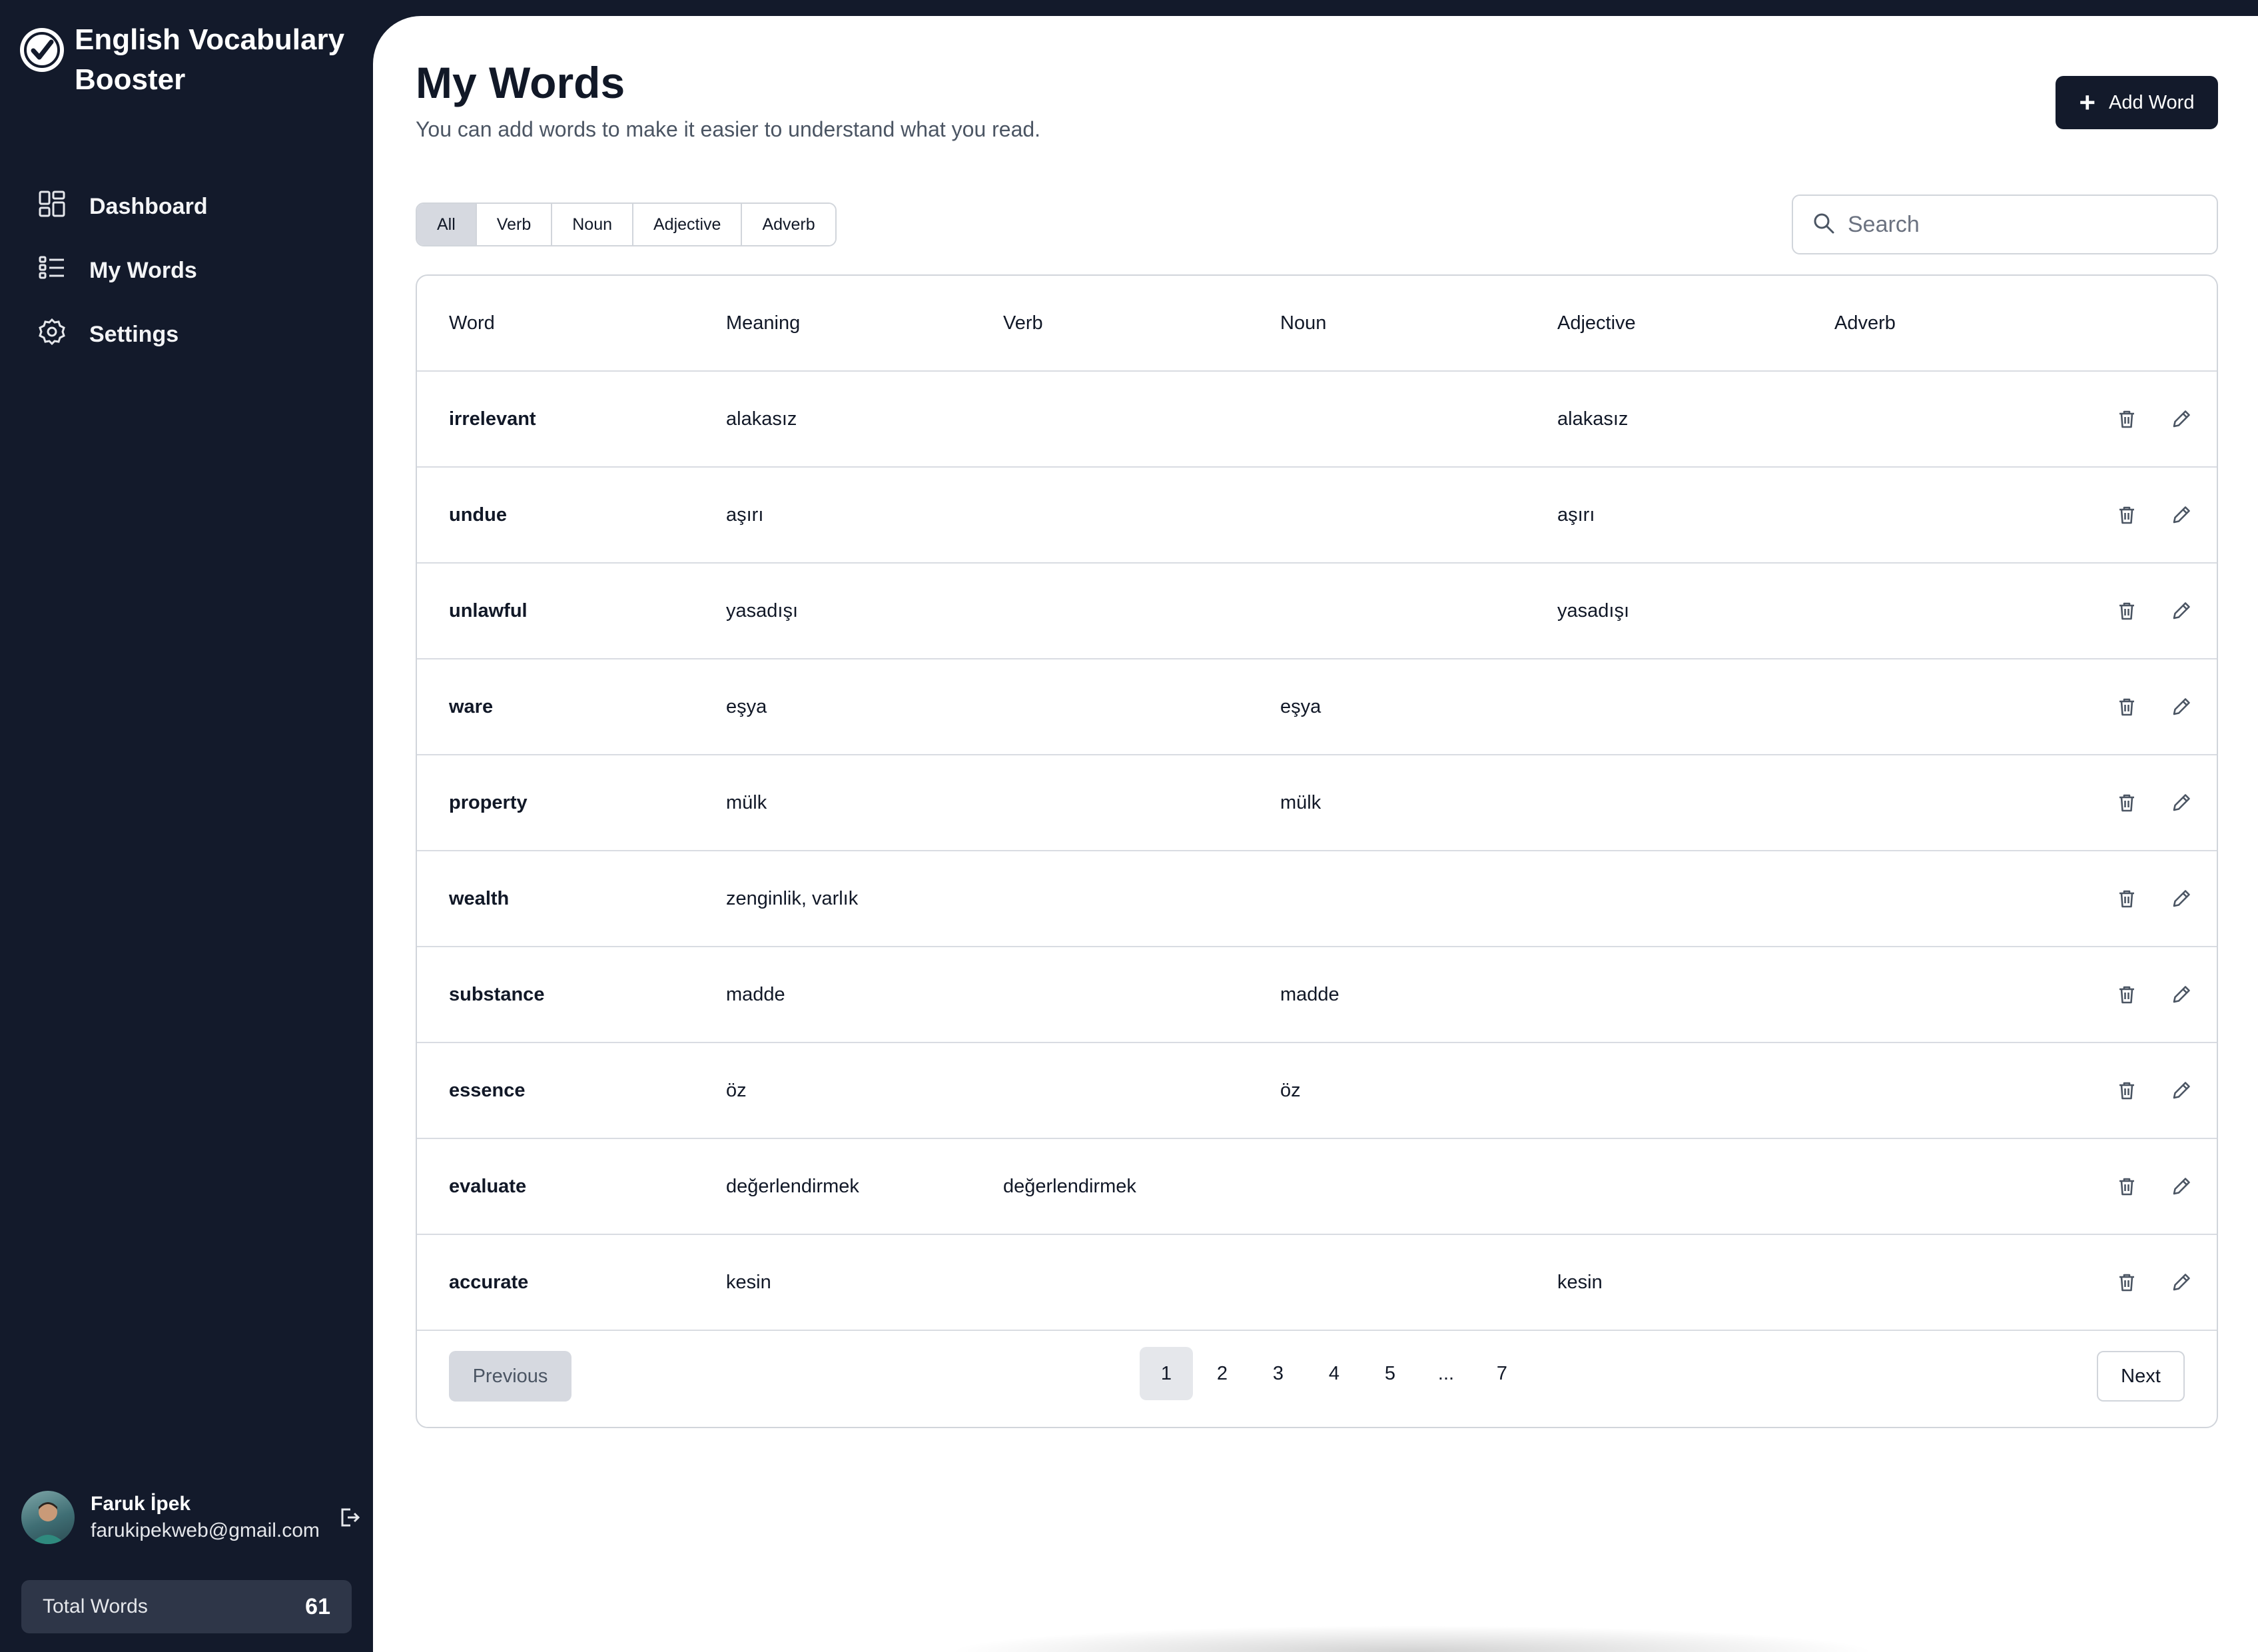 Image resolution: width=2258 pixels, height=1652 pixels. I want to click on user-email: farukipekweb@gmail.com, so click(205, 1530).